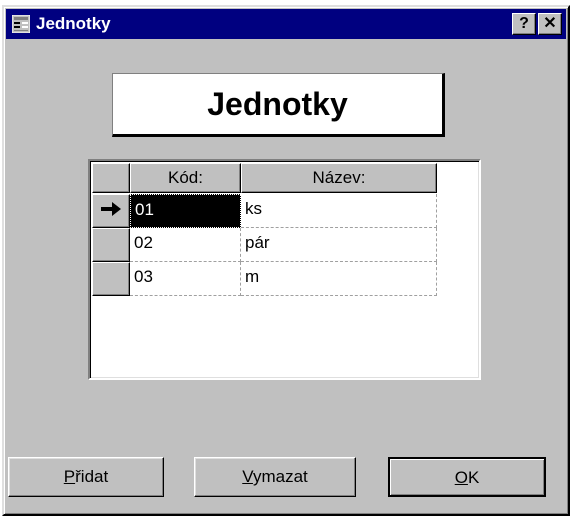 This screenshot has height=518, width=574. Describe the element at coordinates (21, 24) in the screenshot. I see `form-icon` at that location.